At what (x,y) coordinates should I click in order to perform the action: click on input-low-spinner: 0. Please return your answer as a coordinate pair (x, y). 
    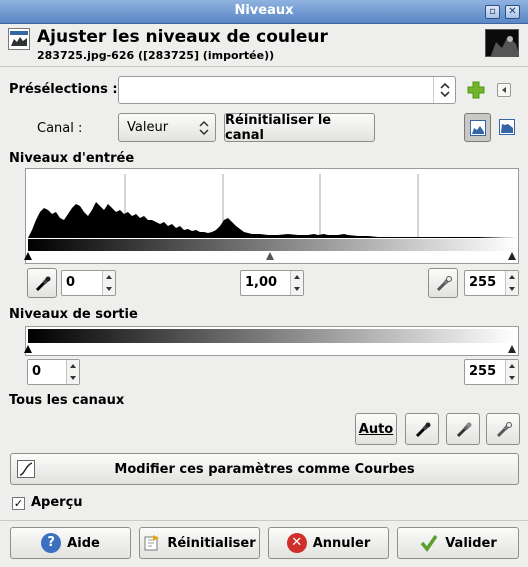
    Looking at the image, I should click on (88, 283).